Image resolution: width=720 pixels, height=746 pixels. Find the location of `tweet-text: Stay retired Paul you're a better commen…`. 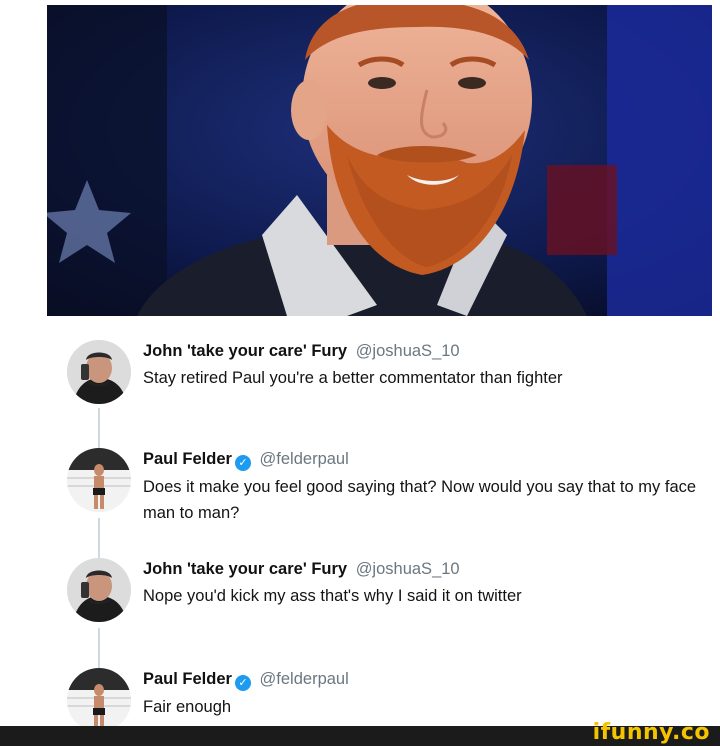

tweet-text: Stay retired Paul you're a better commen… is located at coordinates (353, 378).